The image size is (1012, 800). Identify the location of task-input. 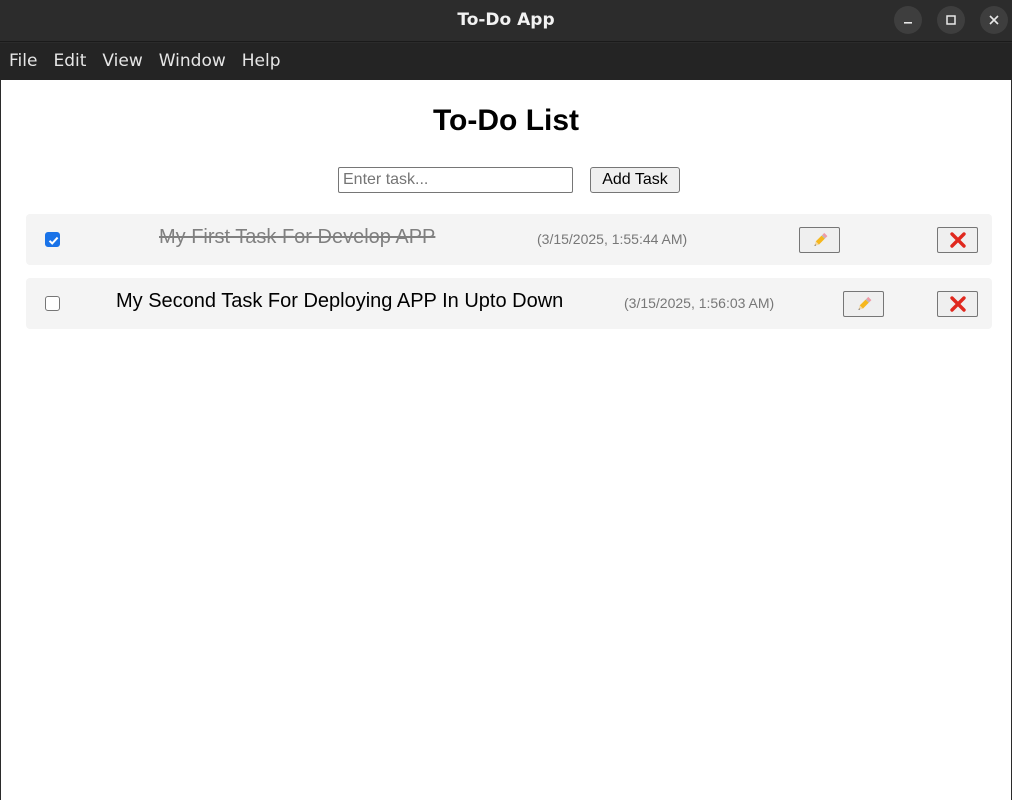
(455, 180).